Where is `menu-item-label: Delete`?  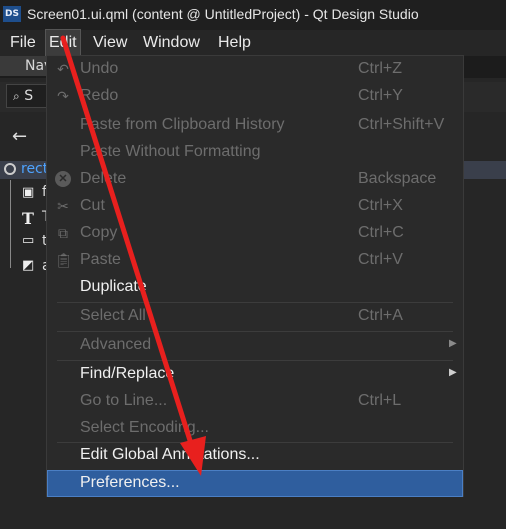 menu-item-label: Delete is located at coordinates (103, 178).